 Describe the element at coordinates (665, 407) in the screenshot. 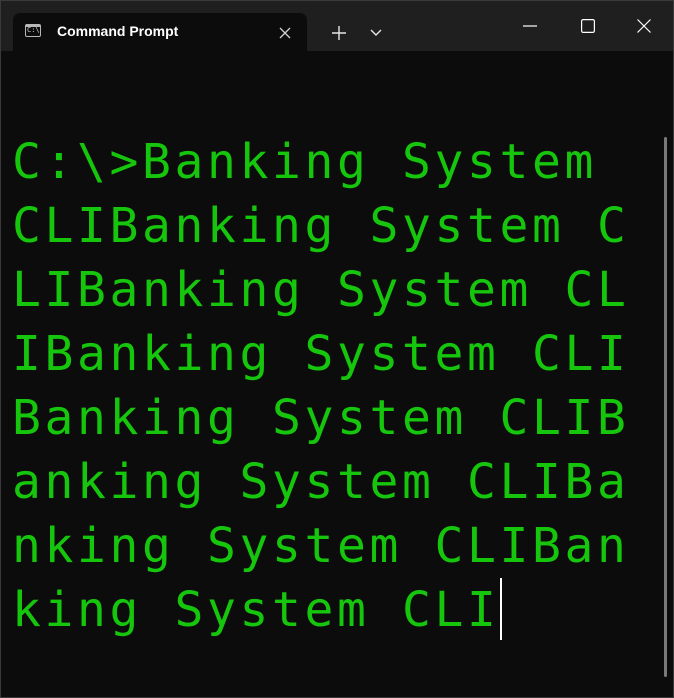

I see `scrollbar` at that location.